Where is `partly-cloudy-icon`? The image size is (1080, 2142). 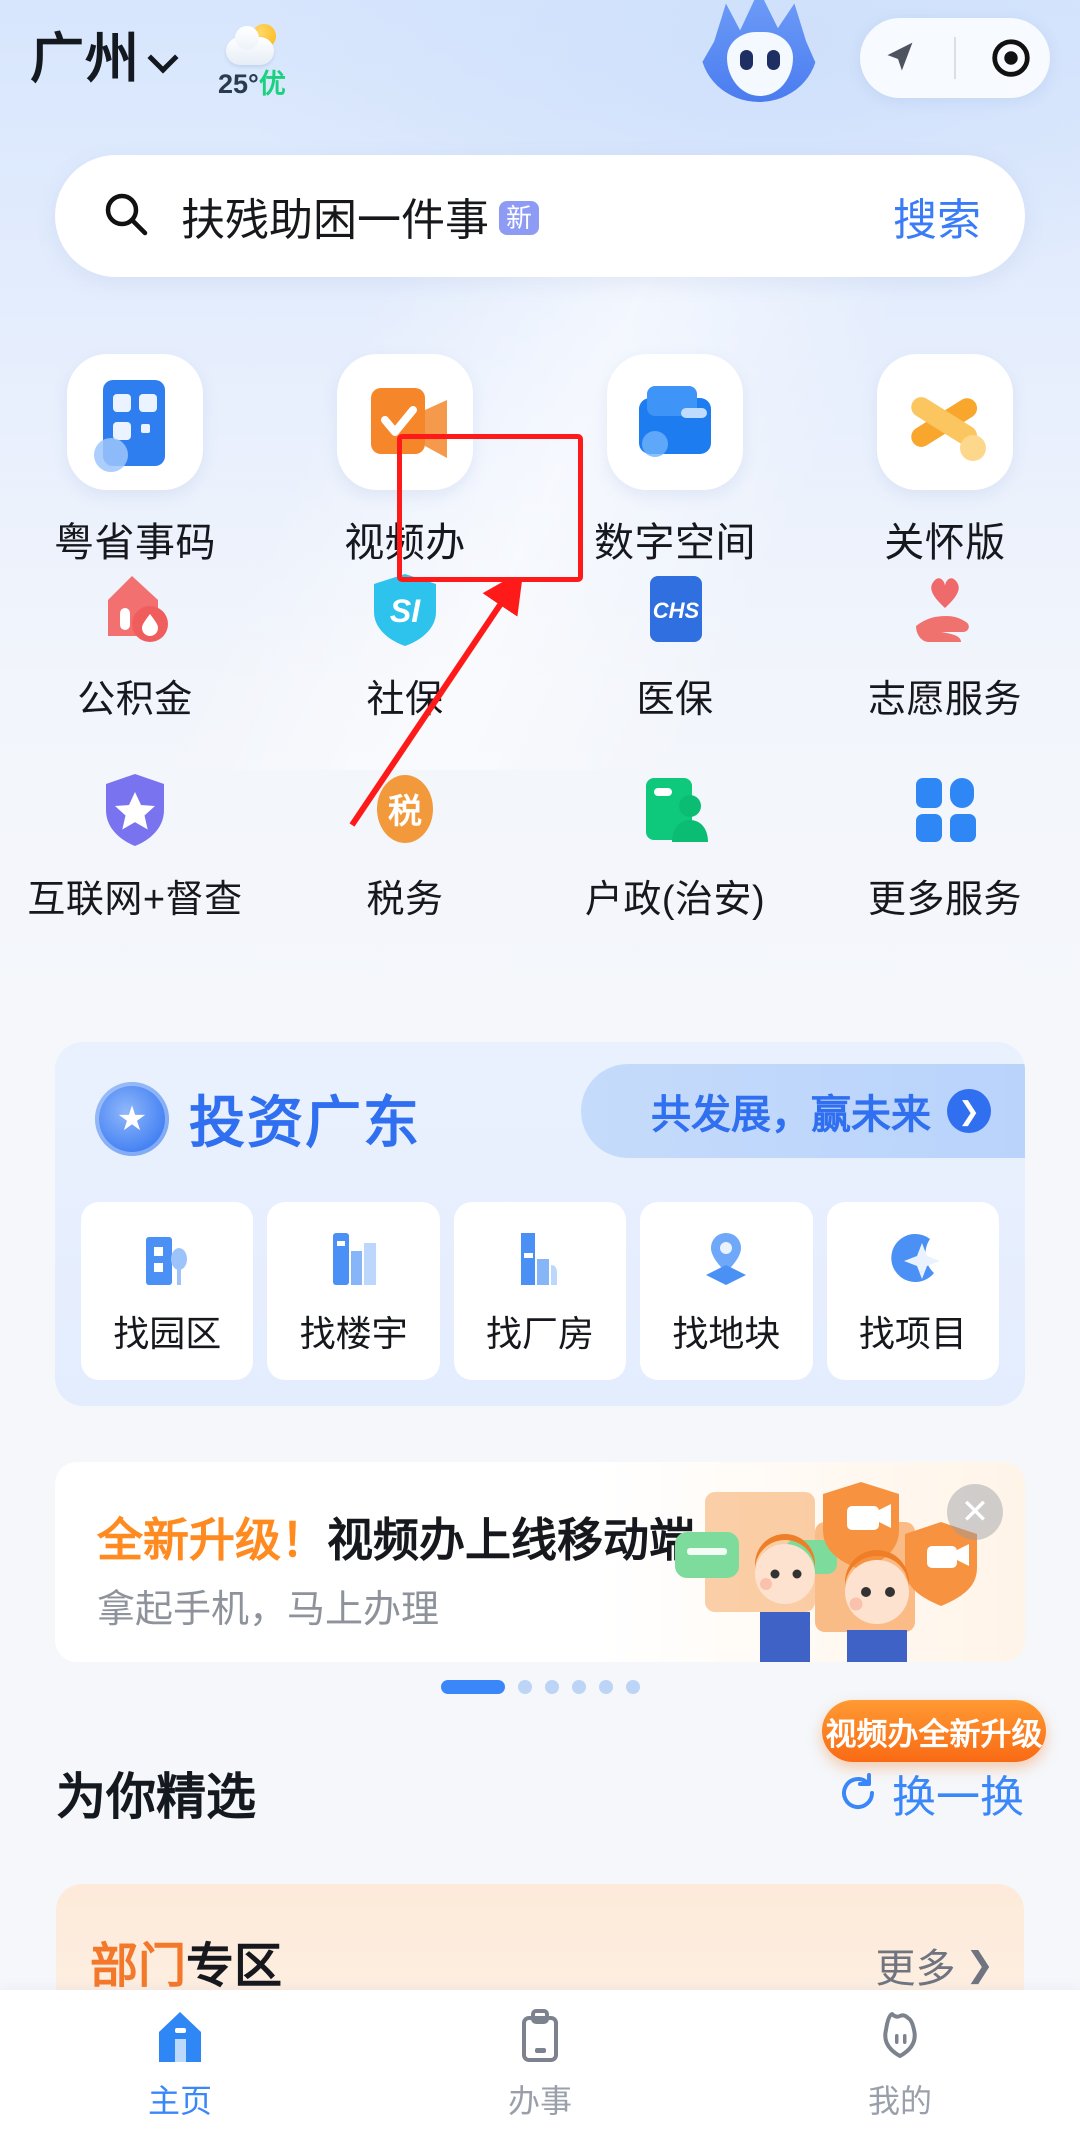
partly-cloudy-icon is located at coordinates (252, 45).